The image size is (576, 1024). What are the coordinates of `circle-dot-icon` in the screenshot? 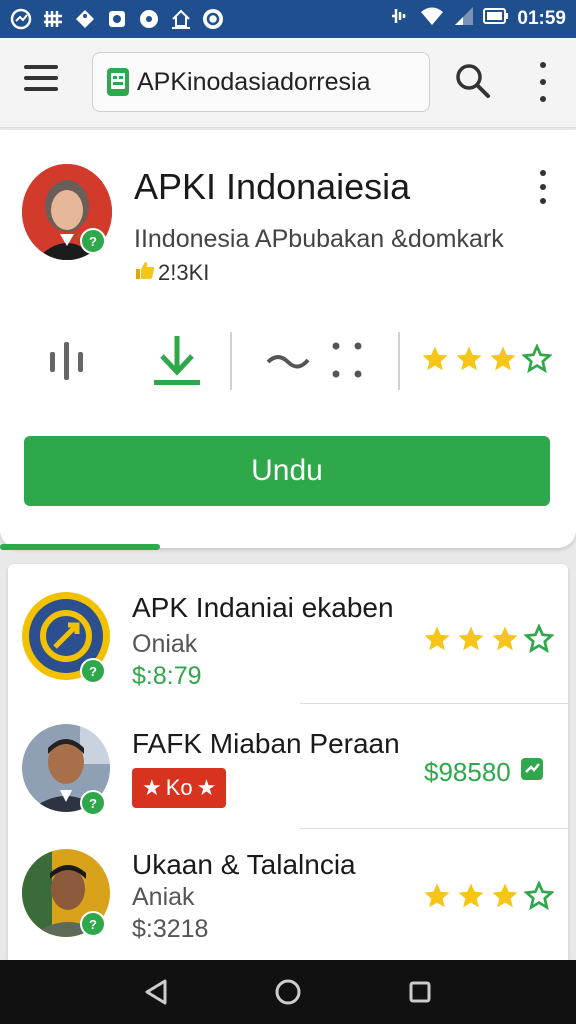 It's located at (149, 19).